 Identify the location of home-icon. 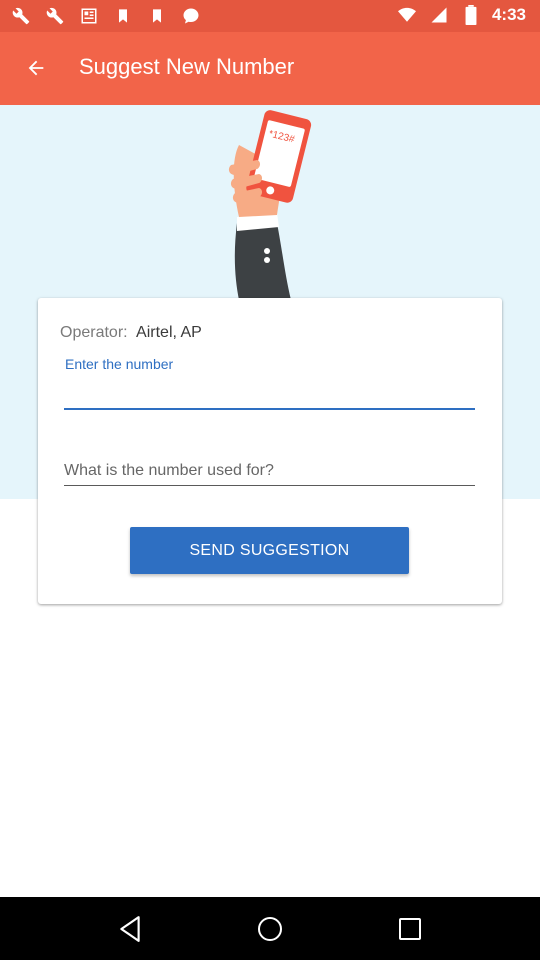
(270, 928).